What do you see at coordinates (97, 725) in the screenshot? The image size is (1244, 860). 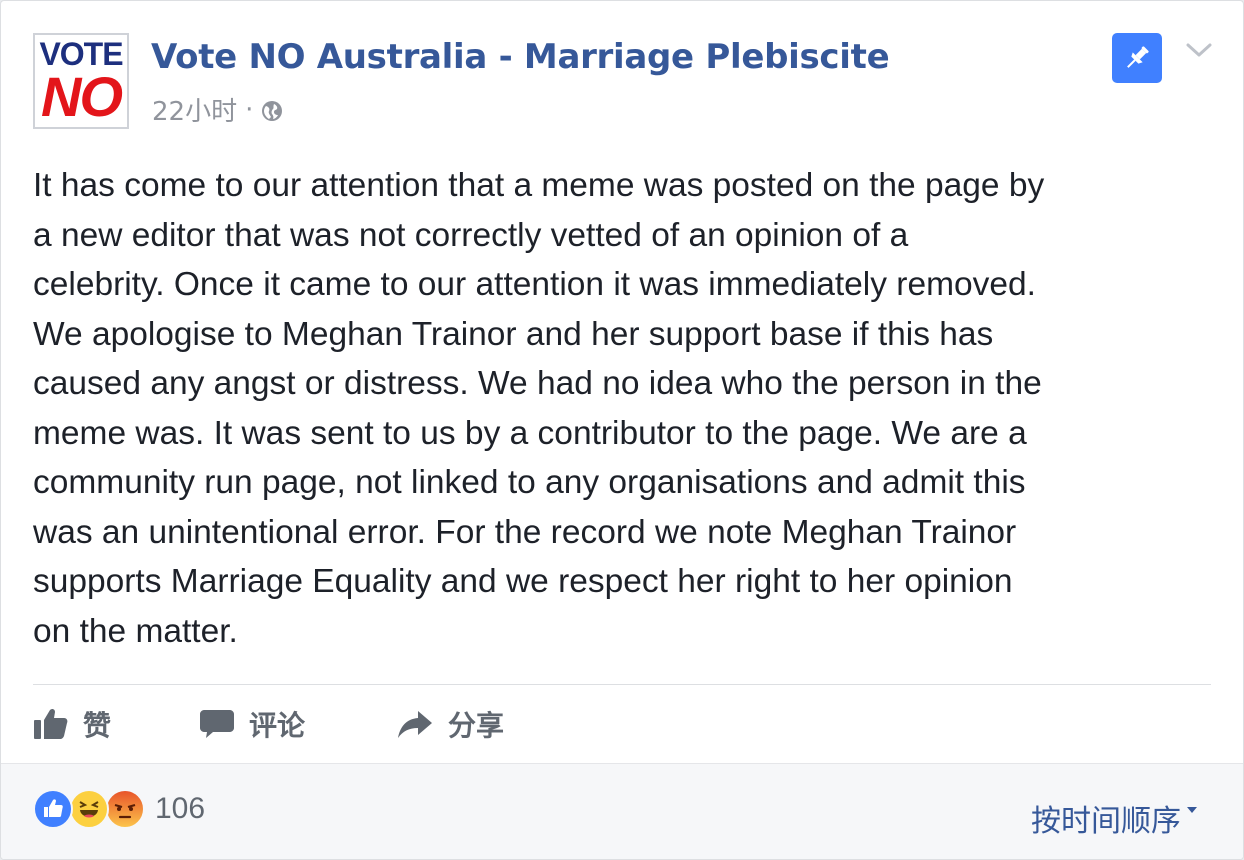 I see `like-label: 赞` at bounding box center [97, 725].